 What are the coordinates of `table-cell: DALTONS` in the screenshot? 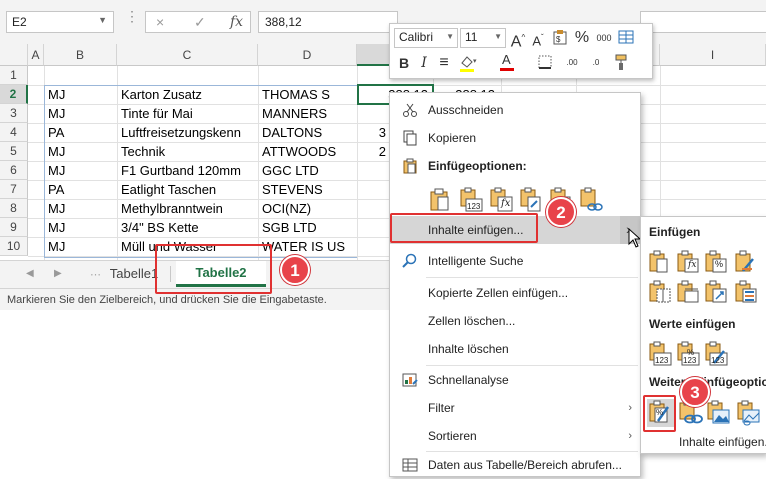 It's located at (307, 132).